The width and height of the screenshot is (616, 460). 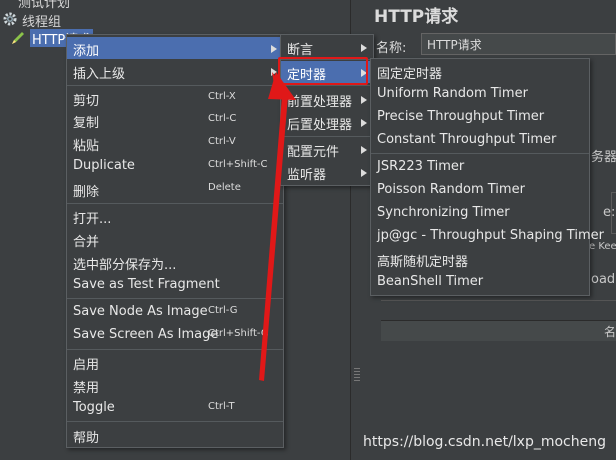 What do you see at coordinates (175, 312) in the screenshot?
I see `menu-item-save-node-image: Save Node As Image Ctrl-G` at bounding box center [175, 312].